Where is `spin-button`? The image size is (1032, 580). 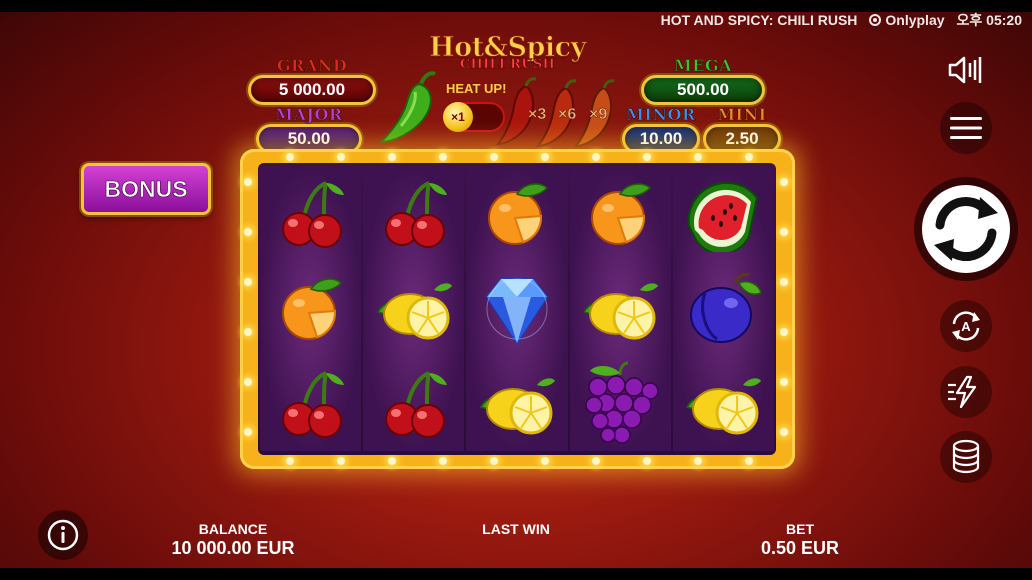
spin-button is located at coordinates (966, 229).